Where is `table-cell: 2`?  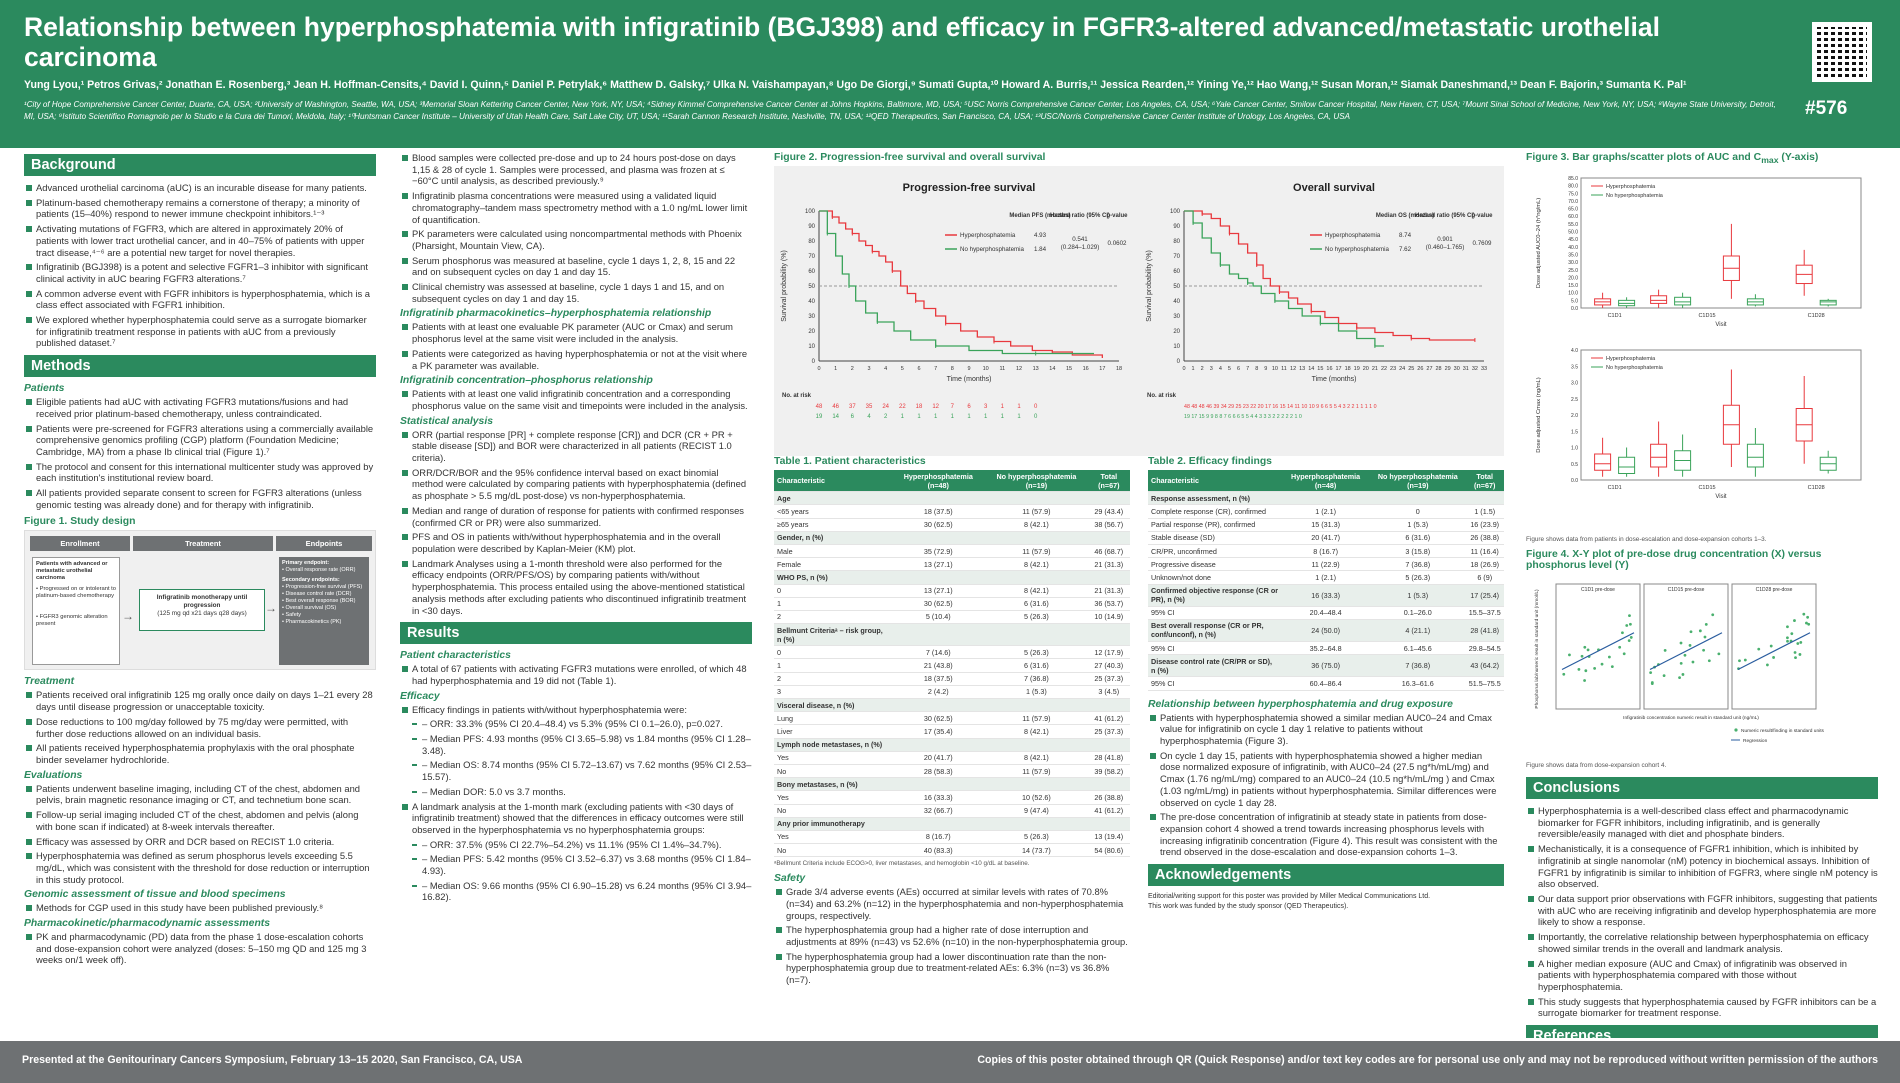
table-cell: 2 is located at coordinates (833, 617).